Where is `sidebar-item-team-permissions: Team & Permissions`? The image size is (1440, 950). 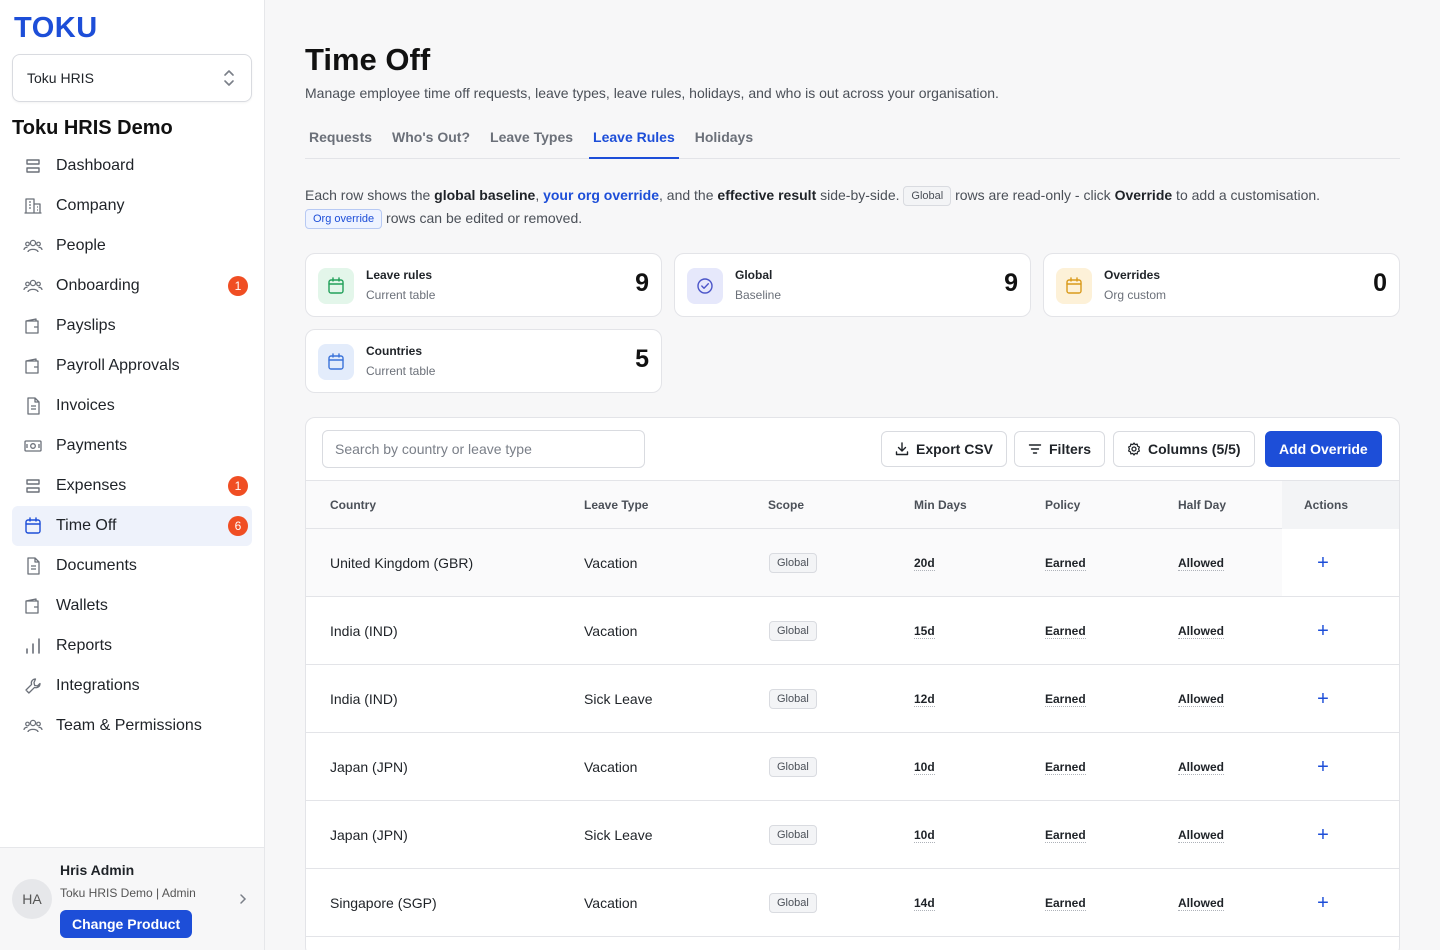
sidebar-item-team-permissions: Team & Permissions is located at coordinates (132, 726).